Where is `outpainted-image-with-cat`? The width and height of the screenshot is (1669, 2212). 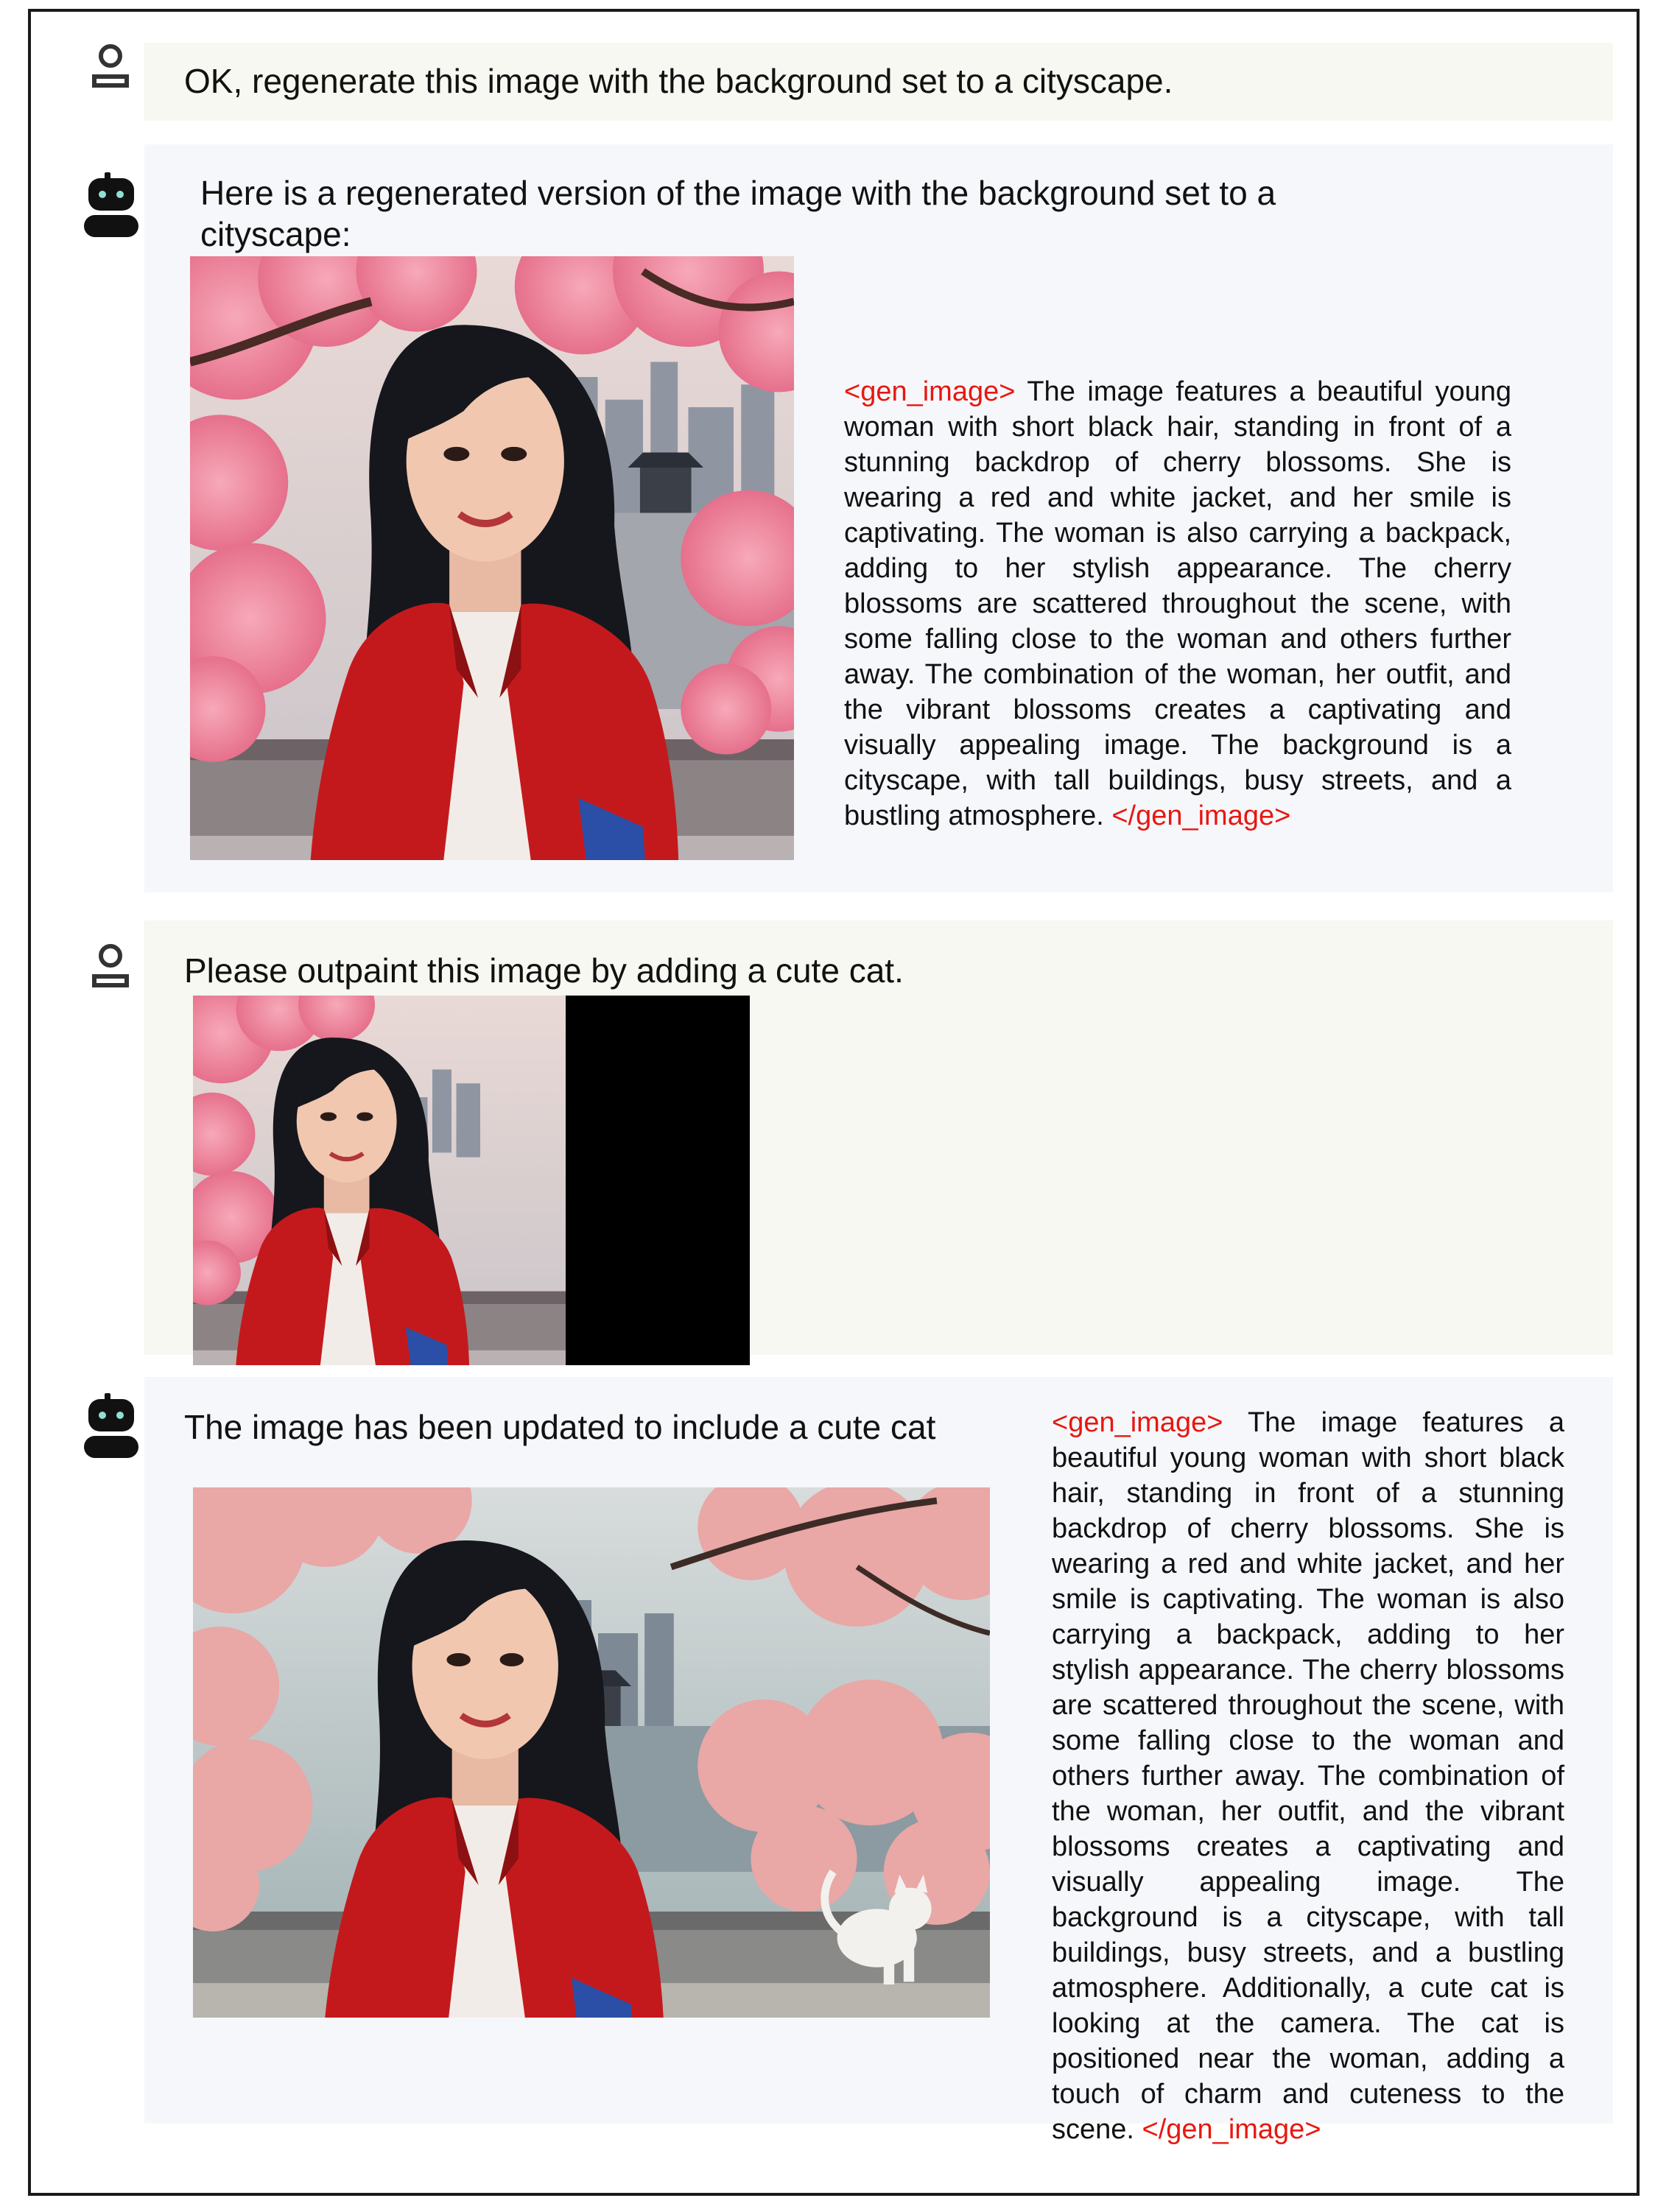 outpainted-image-with-cat is located at coordinates (591, 1753).